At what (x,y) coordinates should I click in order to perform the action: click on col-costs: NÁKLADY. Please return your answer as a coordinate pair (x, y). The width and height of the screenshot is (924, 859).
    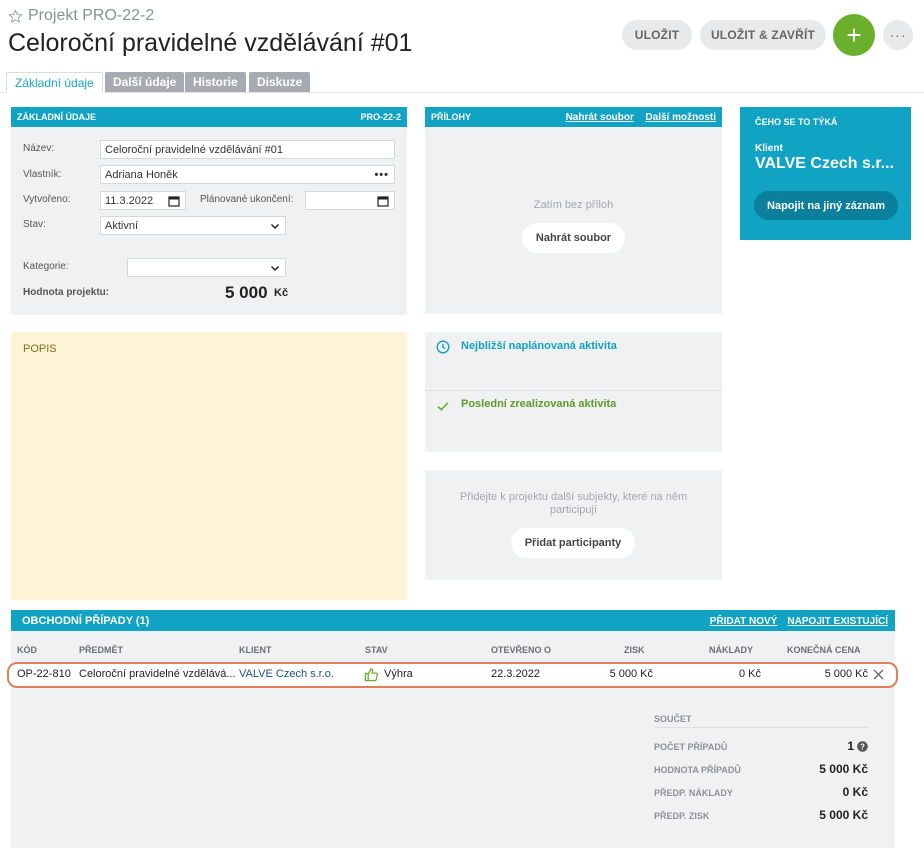
    Looking at the image, I should click on (731, 650).